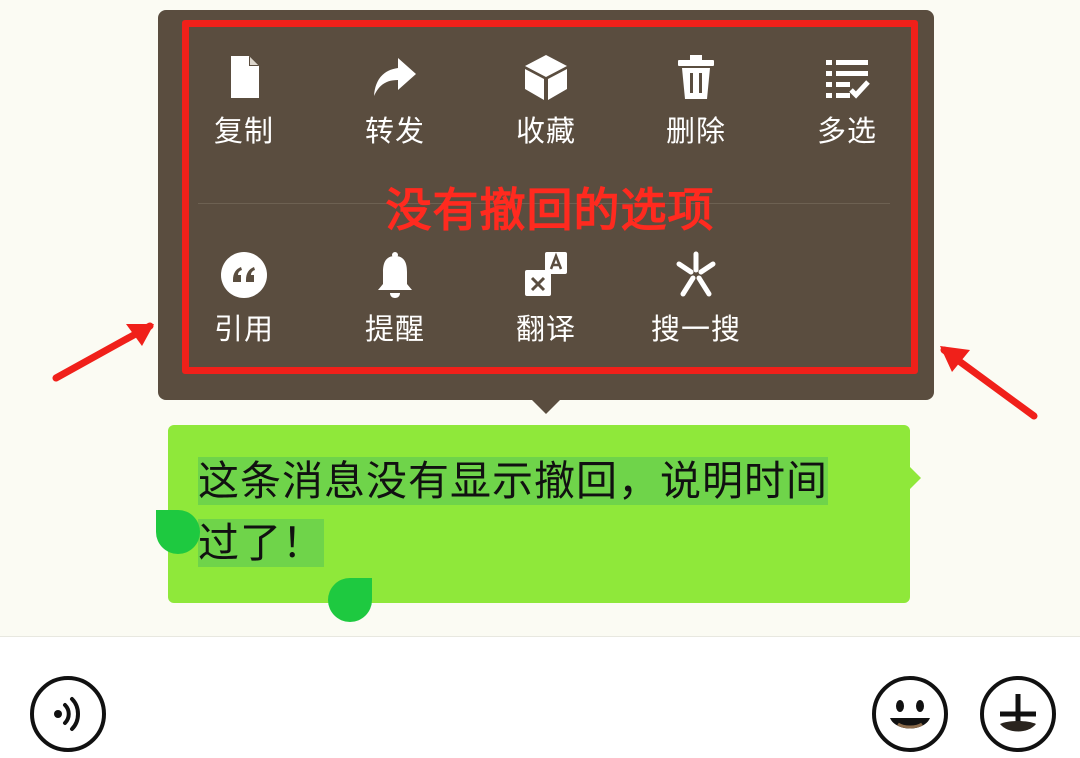 The height and width of the screenshot is (758, 1080). What do you see at coordinates (261, 543) in the screenshot?
I see `message-line-2: 过了！` at bounding box center [261, 543].